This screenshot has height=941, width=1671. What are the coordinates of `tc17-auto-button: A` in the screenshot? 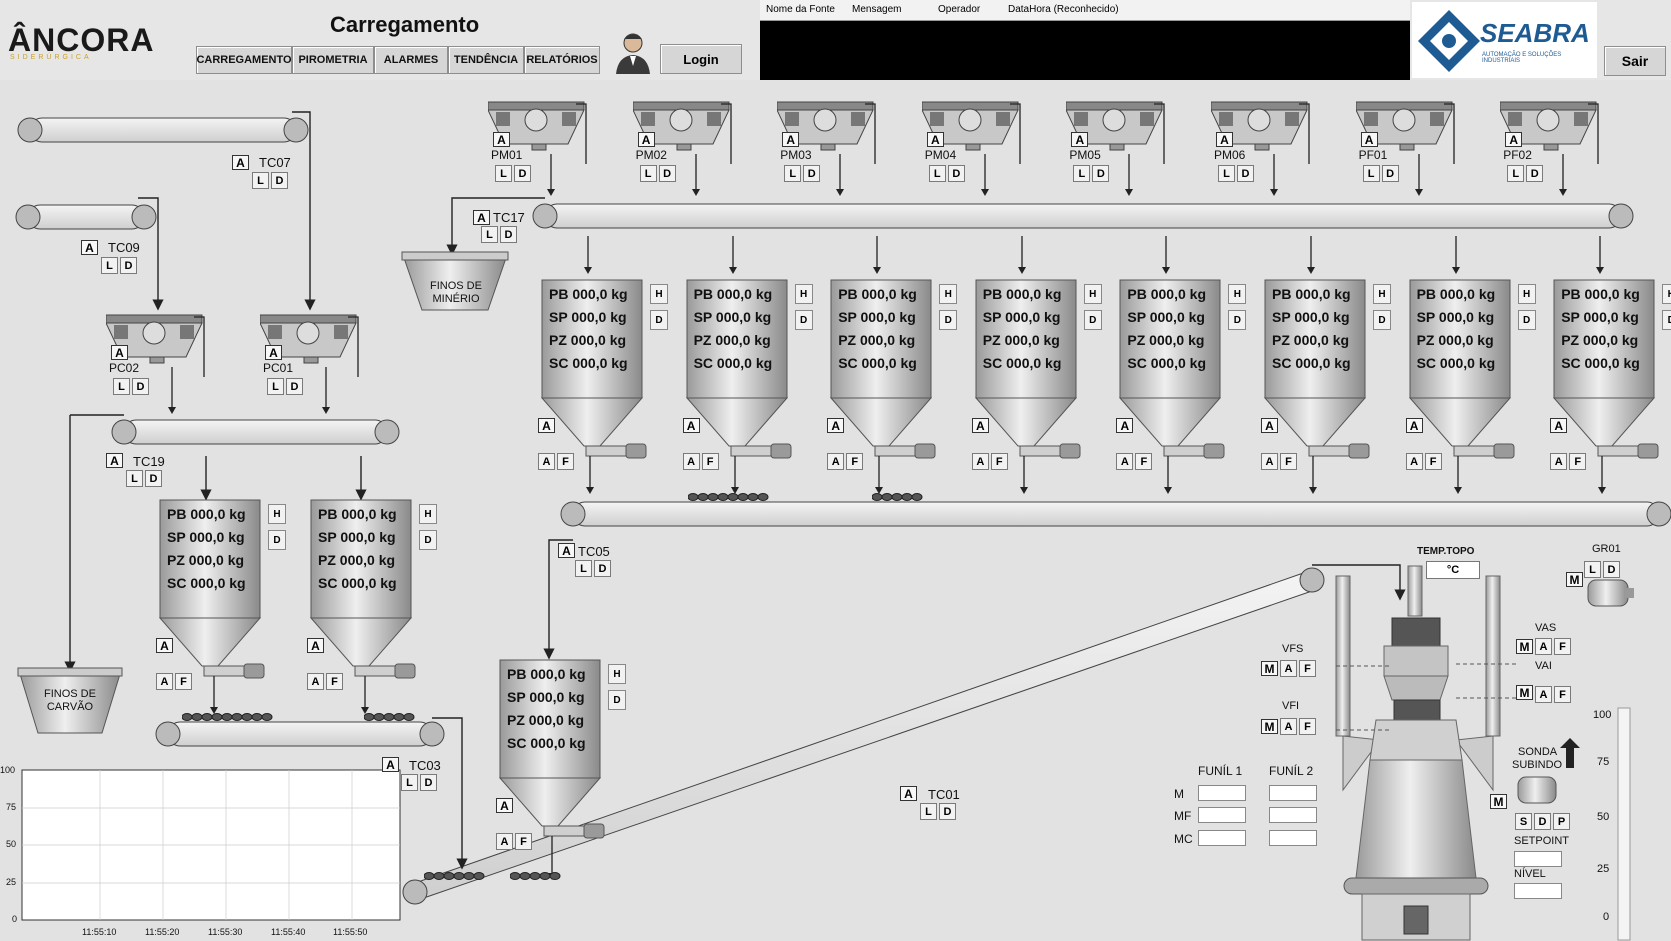 It's located at (481, 217).